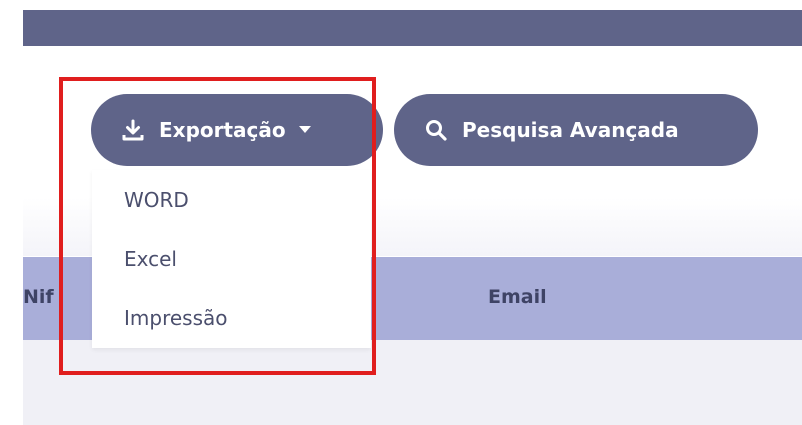 Image resolution: width=802 pixels, height=425 pixels. Describe the element at coordinates (150, 259) in the screenshot. I see `menu-item-excel: Excel` at that location.